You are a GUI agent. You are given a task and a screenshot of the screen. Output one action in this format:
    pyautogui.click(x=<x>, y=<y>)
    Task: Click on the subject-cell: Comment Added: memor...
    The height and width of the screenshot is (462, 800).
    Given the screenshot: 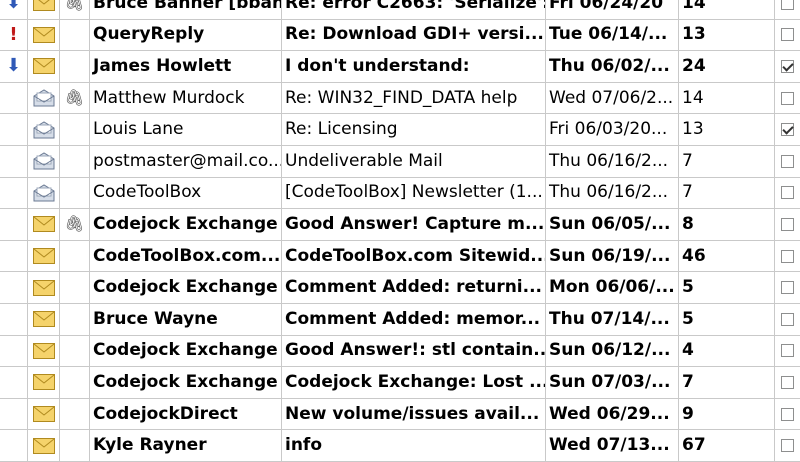 What is the action you would take?
    pyautogui.click(x=414, y=319)
    